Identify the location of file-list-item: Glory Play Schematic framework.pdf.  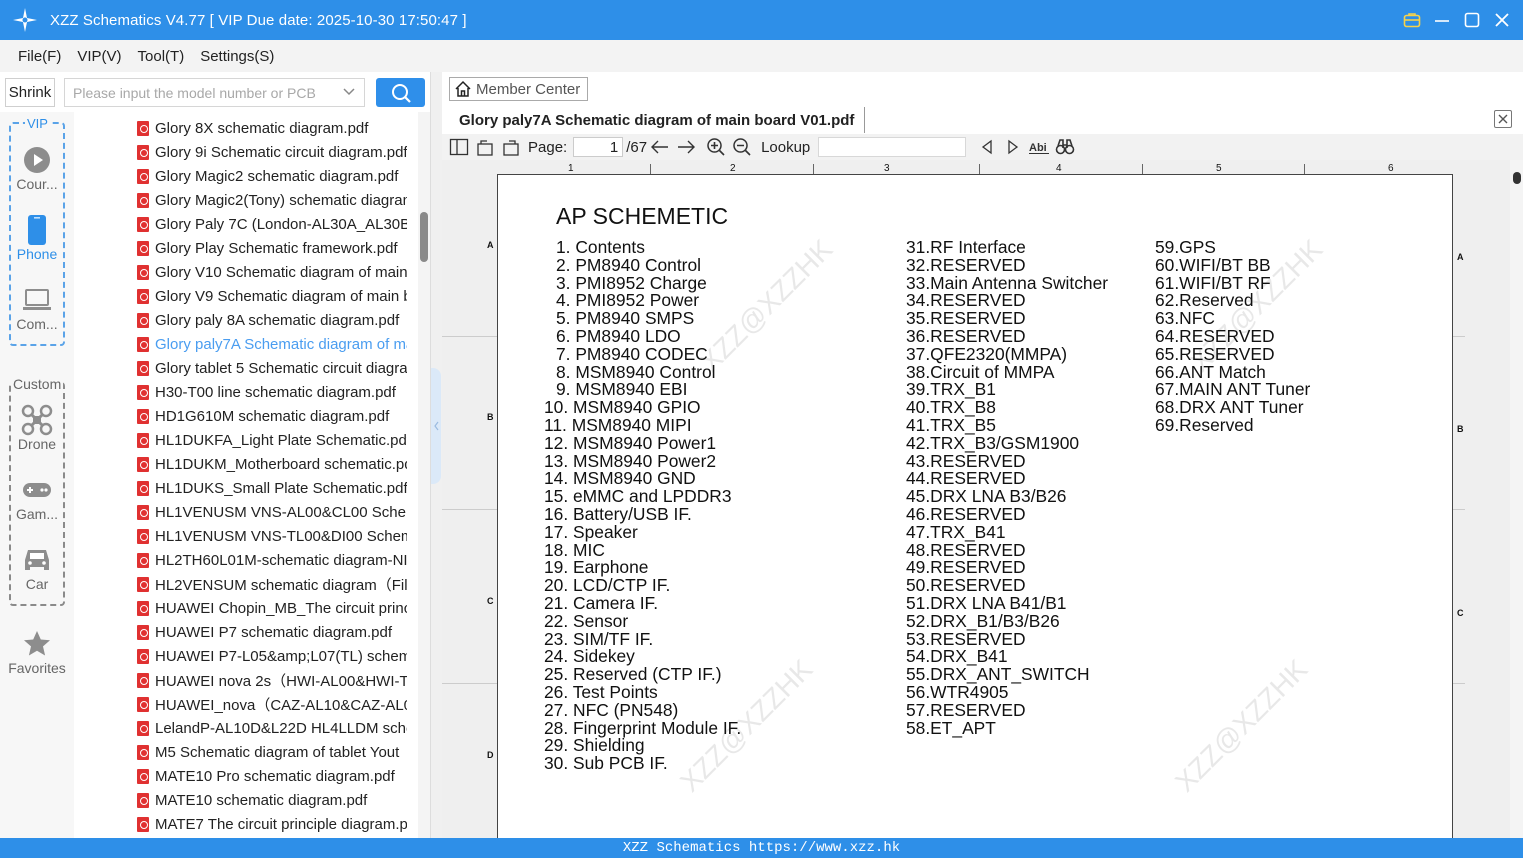
(272, 248).